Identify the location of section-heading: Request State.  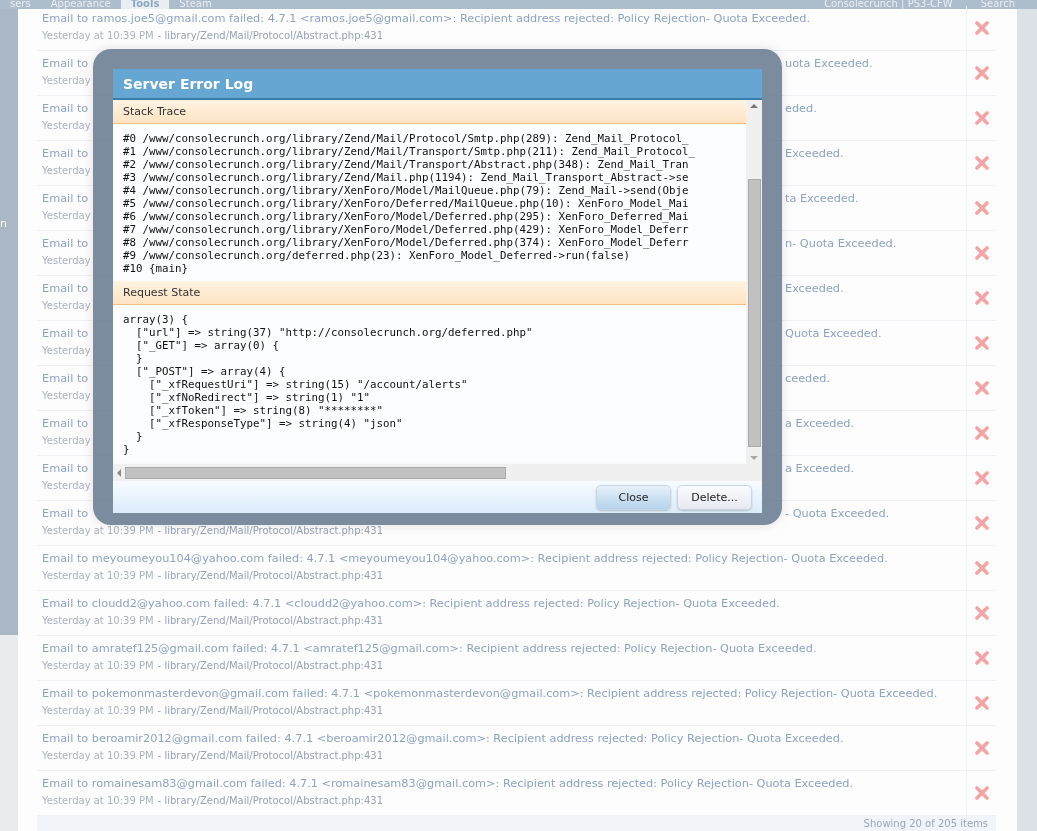
(429, 293).